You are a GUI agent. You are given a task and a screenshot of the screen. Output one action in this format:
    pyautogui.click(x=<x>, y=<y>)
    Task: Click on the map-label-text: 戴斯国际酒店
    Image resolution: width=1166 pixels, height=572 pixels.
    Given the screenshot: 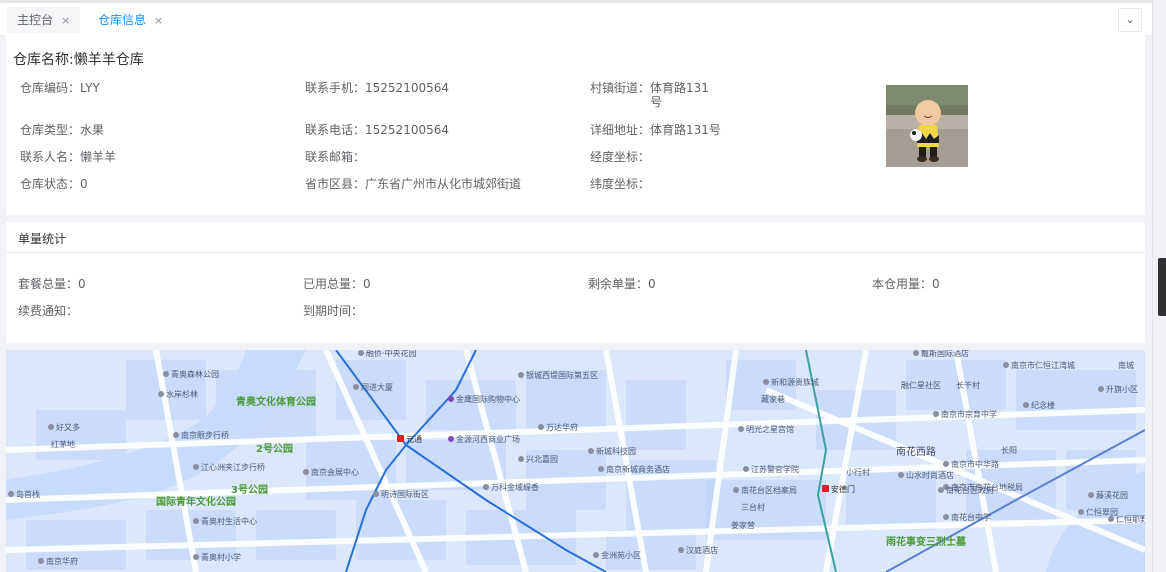 What is the action you would take?
    pyautogui.click(x=945, y=354)
    